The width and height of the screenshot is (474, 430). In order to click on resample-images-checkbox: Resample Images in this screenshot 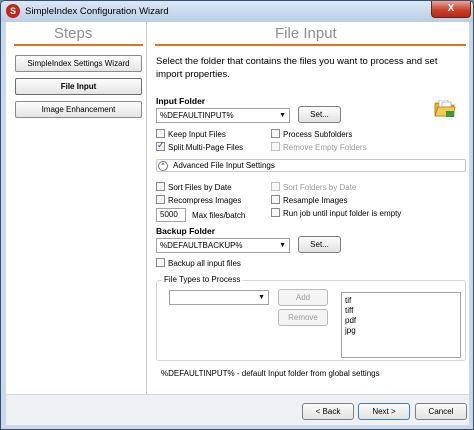, I will do `click(309, 200)`.